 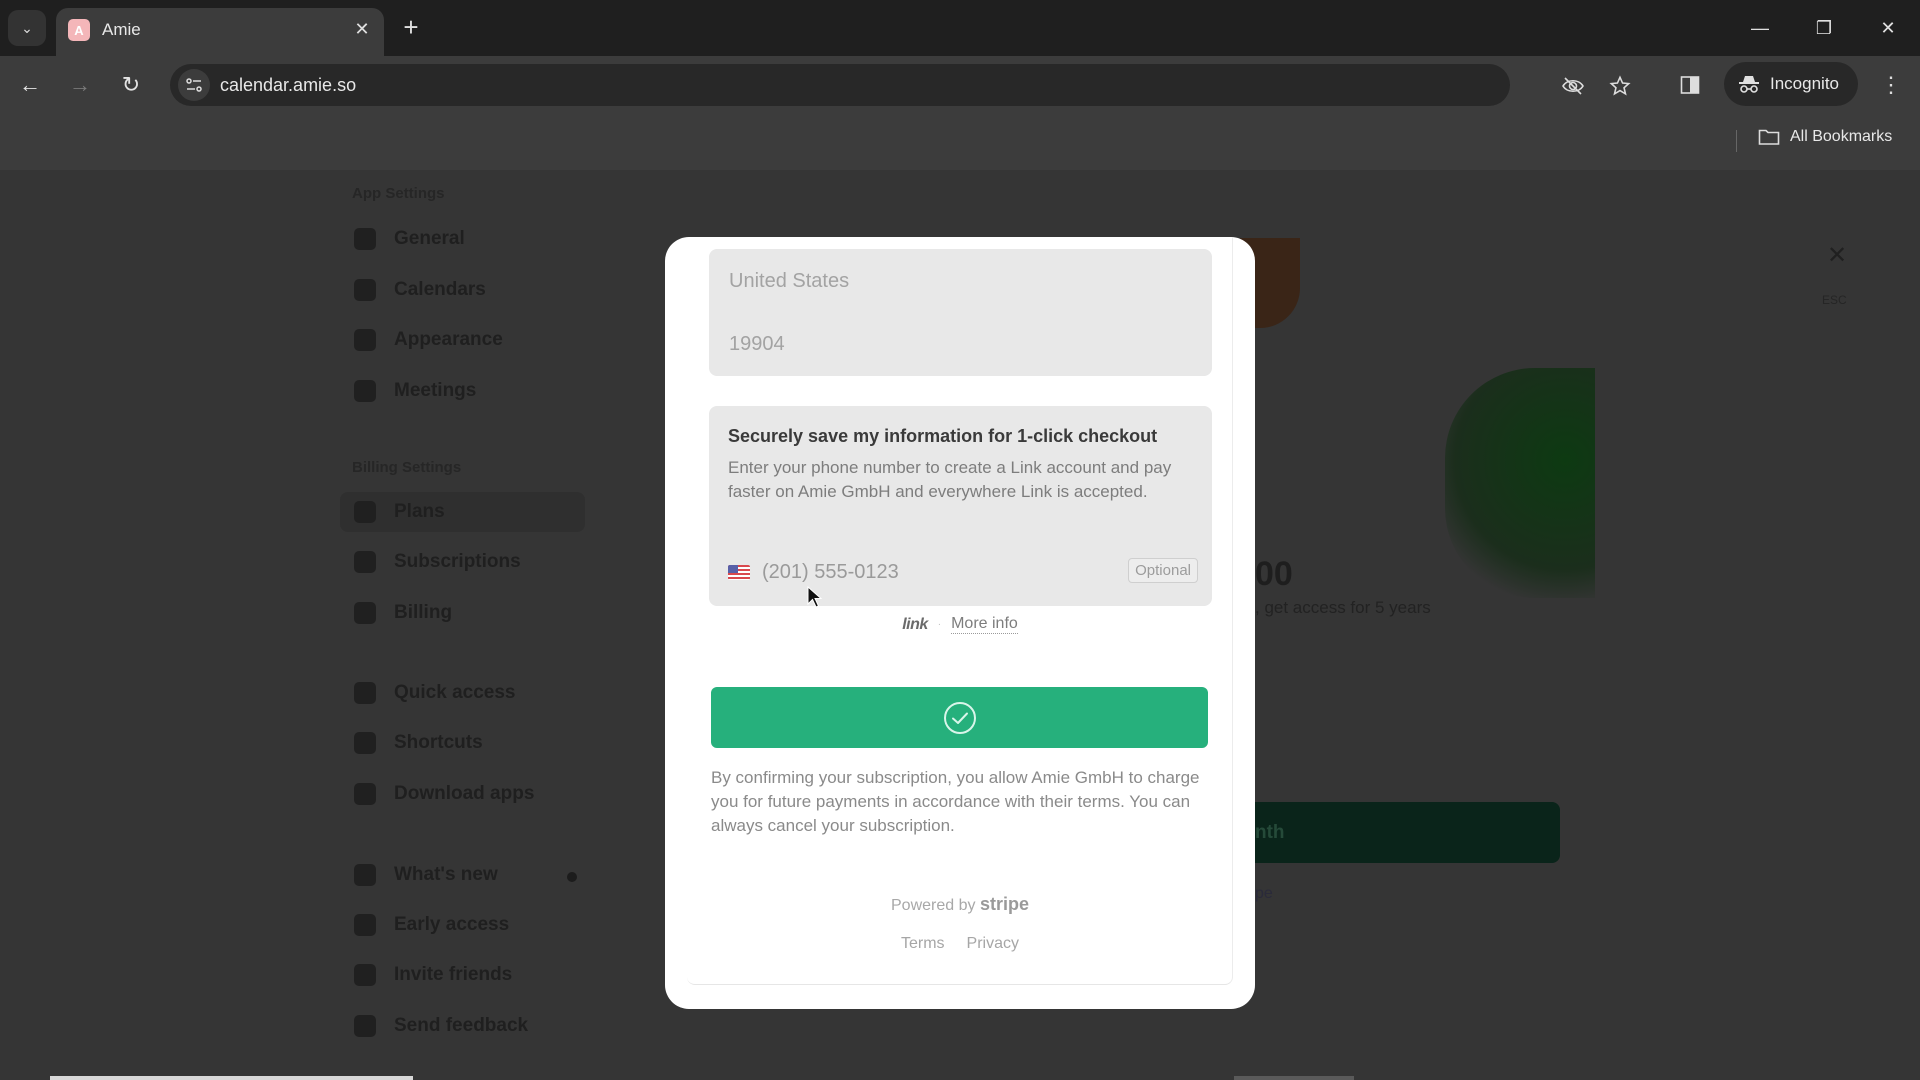 I want to click on back-button: ←, so click(x=30, y=85).